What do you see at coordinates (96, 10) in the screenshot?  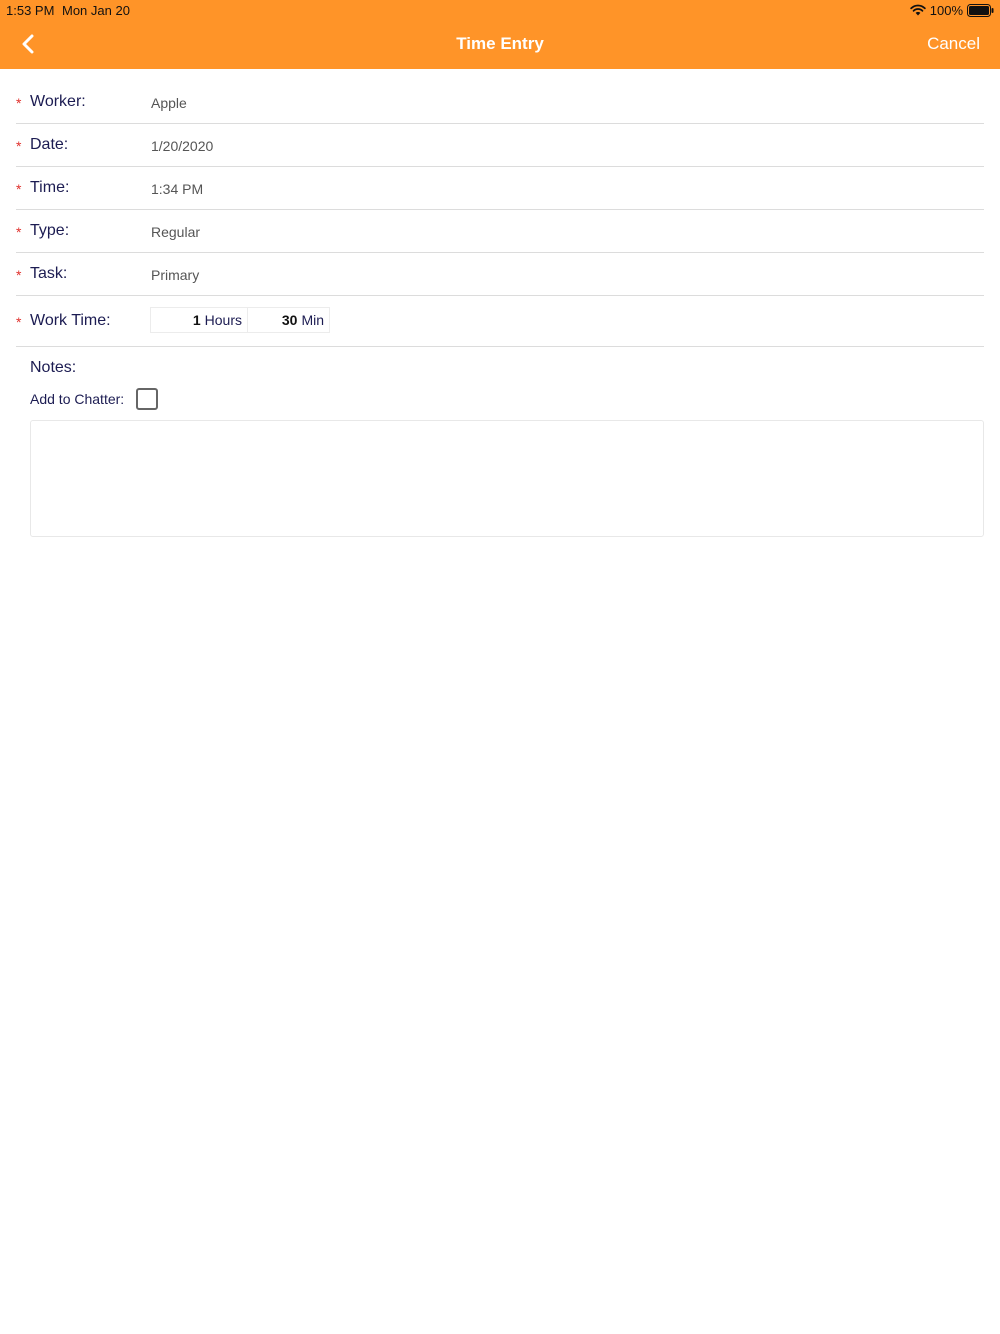 I see `status-date: Mon Jan 20` at bounding box center [96, 10].